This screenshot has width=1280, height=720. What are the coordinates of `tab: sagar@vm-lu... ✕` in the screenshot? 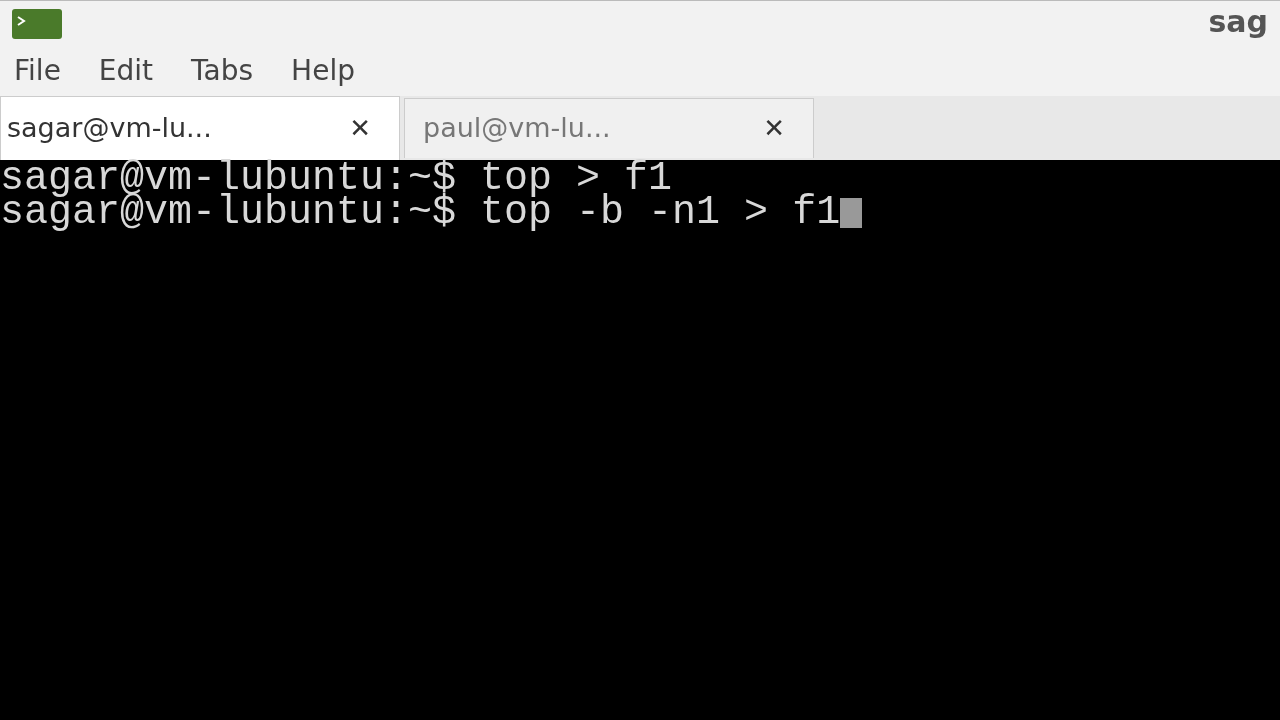 It's located at (200, 128).